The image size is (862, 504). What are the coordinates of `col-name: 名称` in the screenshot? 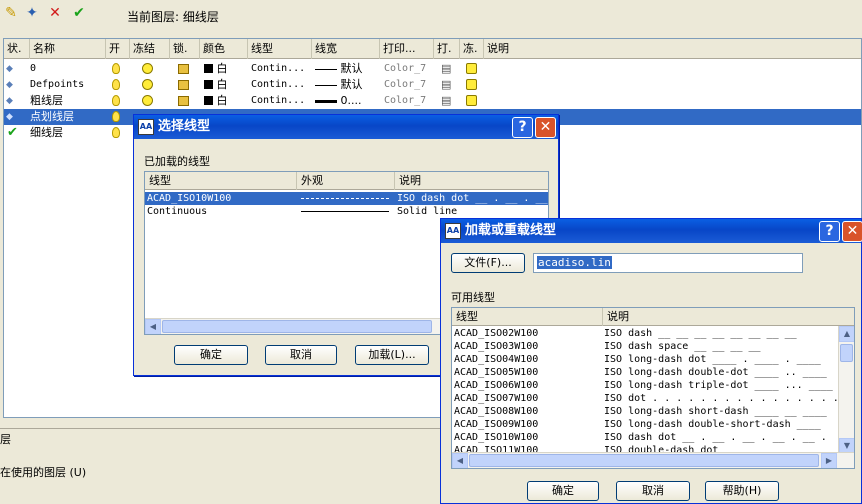 It's located at (68, 49).